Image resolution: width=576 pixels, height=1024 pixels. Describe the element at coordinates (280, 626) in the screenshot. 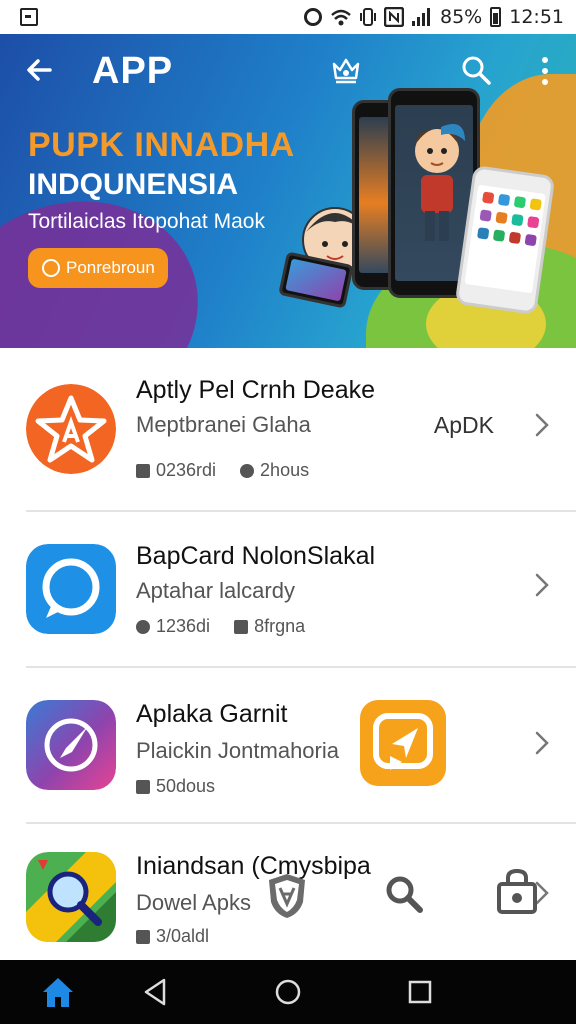

I see `meta-category: 8frgna` at that location.